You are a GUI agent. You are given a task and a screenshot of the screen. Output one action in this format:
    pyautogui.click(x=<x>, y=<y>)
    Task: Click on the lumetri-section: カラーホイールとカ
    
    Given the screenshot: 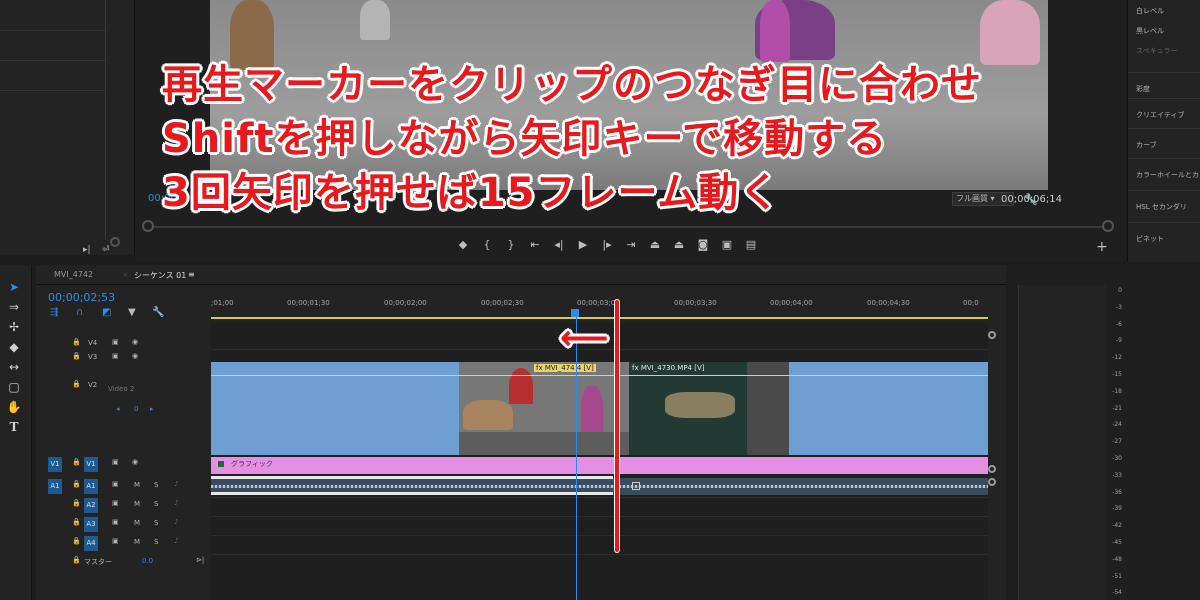 What is the action you would take?
    pyautogui.click(x=1167, y=175)
    